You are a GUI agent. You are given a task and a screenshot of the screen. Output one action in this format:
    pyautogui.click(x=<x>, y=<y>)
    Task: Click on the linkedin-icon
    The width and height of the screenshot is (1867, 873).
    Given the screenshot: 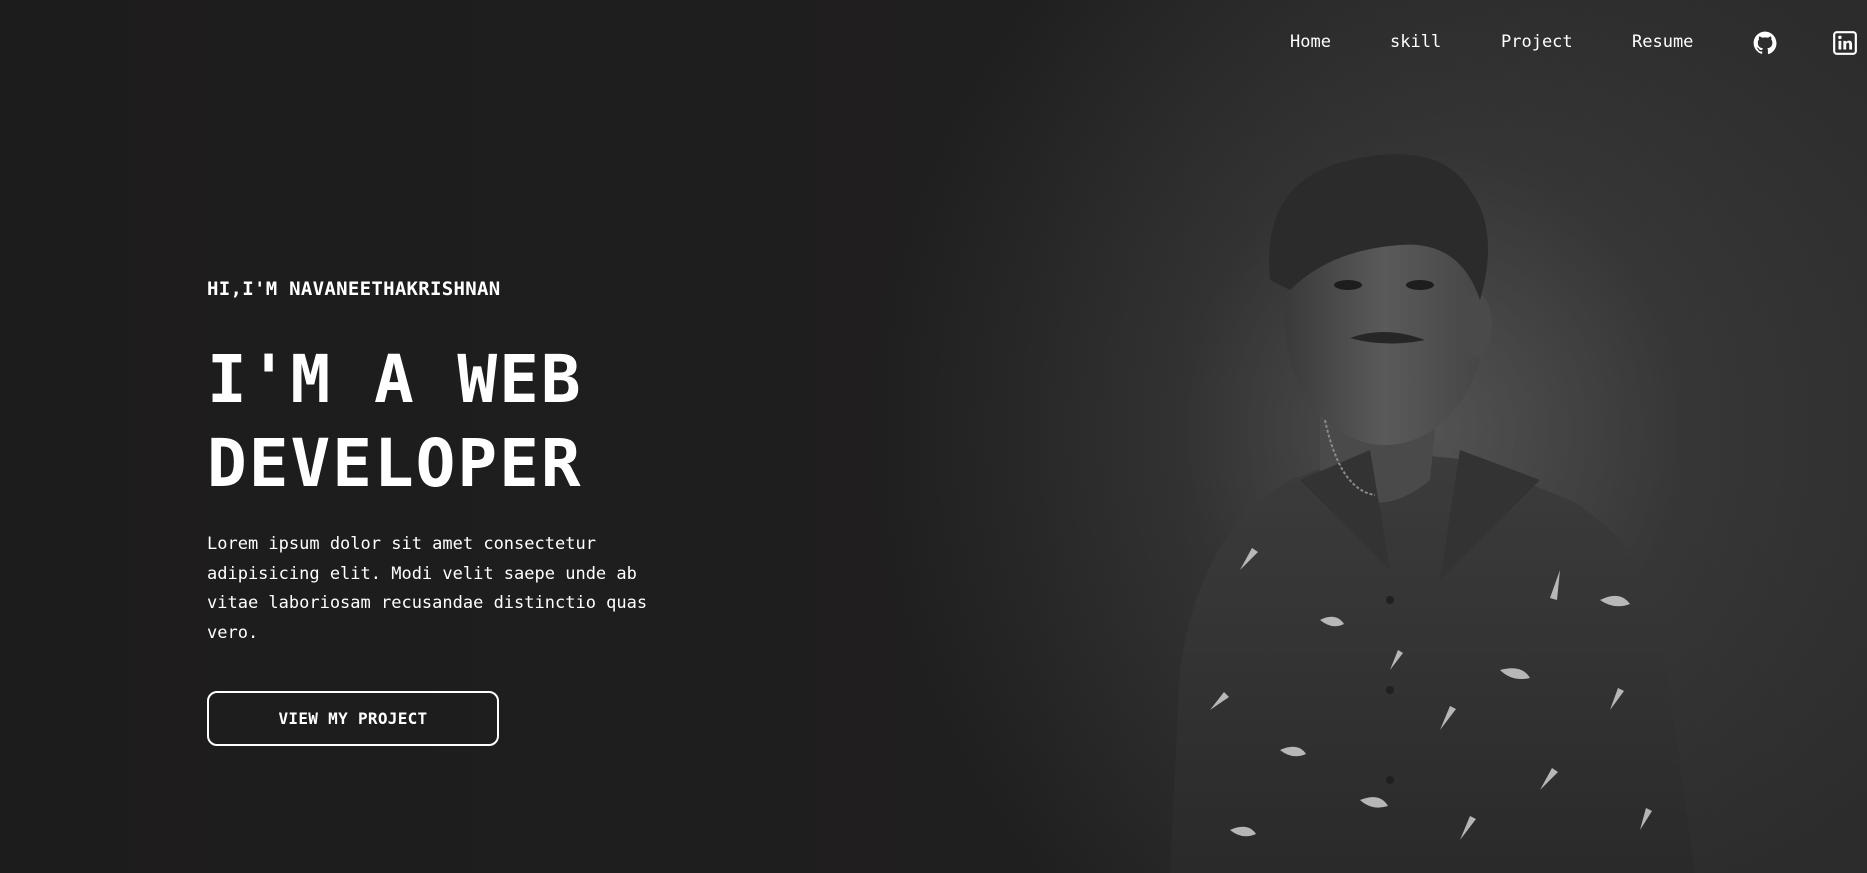 What is the action you would take?
    pyautogui.click(x=1845, y=43)
    